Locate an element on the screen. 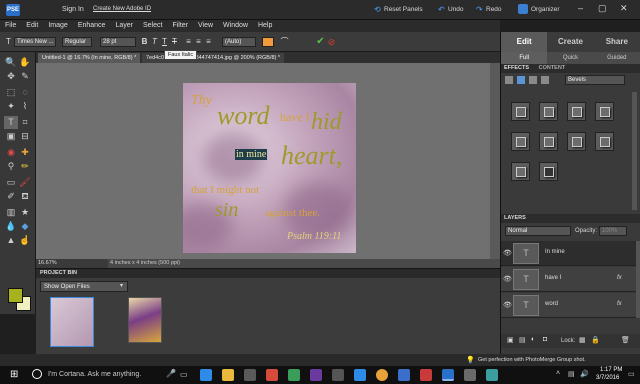 This screenshot has width=640, height=384. blend-mode-select: Normal is located at coordinates (538, 231).